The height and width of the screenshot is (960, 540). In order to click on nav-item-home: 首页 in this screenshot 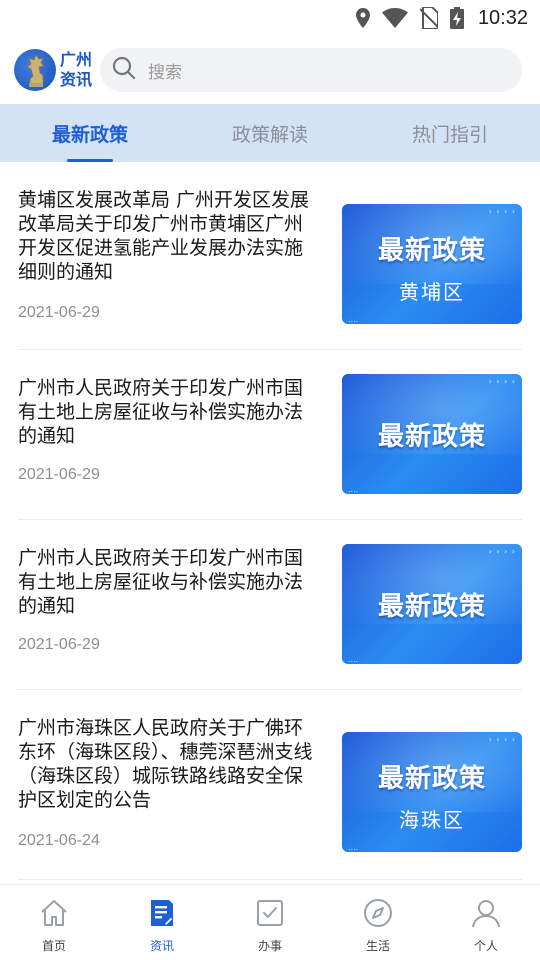, I will do `click(54, 922)`.